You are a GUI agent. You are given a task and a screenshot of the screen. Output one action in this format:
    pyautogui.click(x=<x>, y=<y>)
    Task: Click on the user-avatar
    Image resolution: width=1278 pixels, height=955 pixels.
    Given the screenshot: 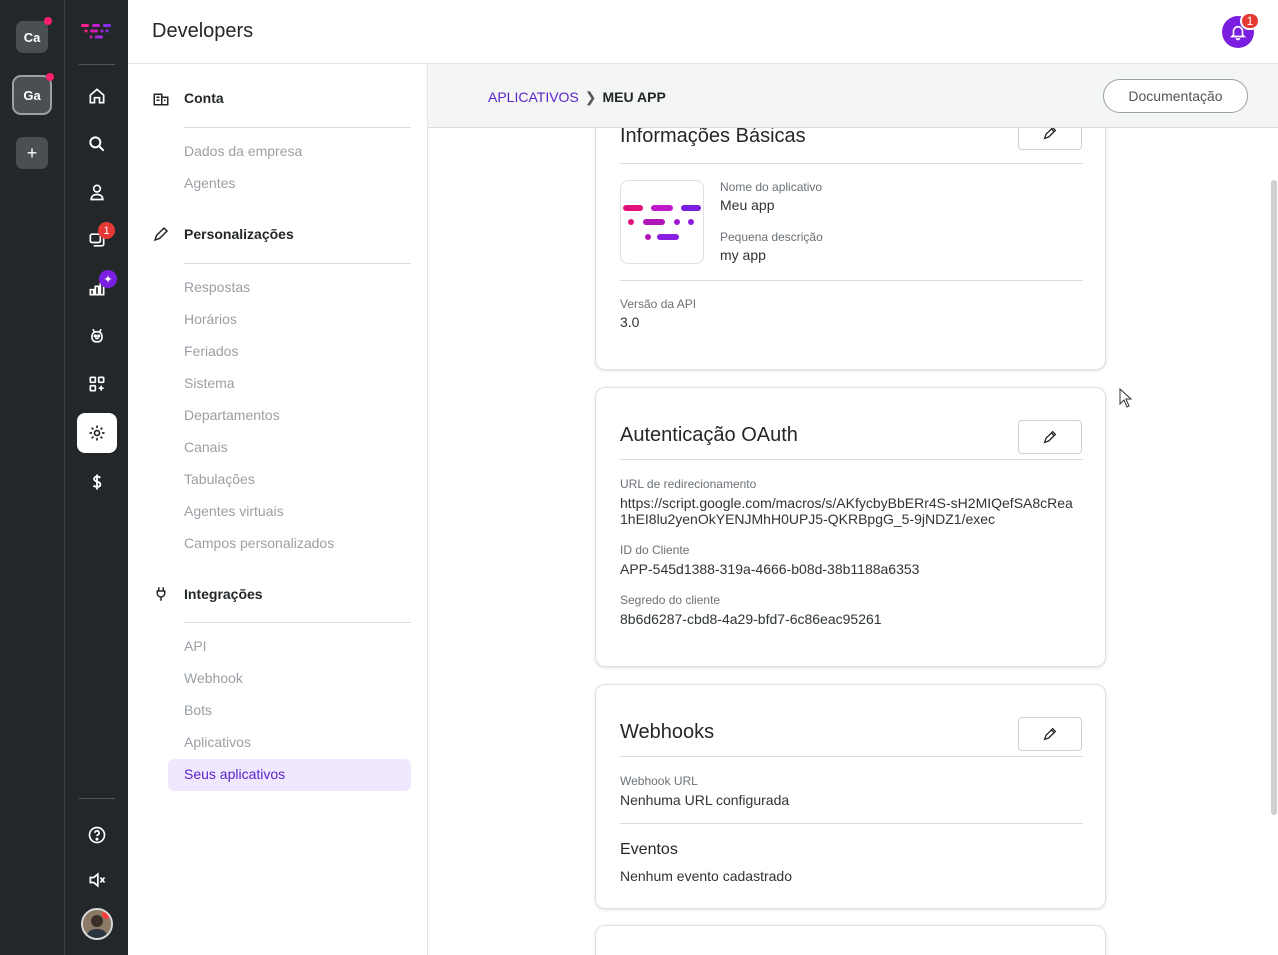 What is the action you would take?
    pyautogui.click(x=97, y=924)
    